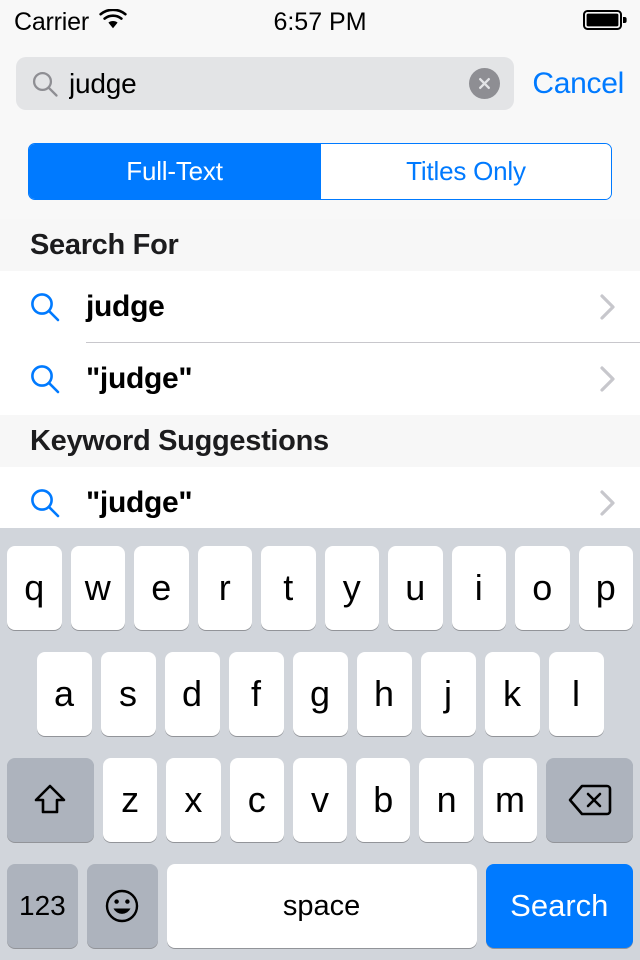  Describe the element at coordinates (288, 588) in the screenshot. I see `key-t: t` at that location.